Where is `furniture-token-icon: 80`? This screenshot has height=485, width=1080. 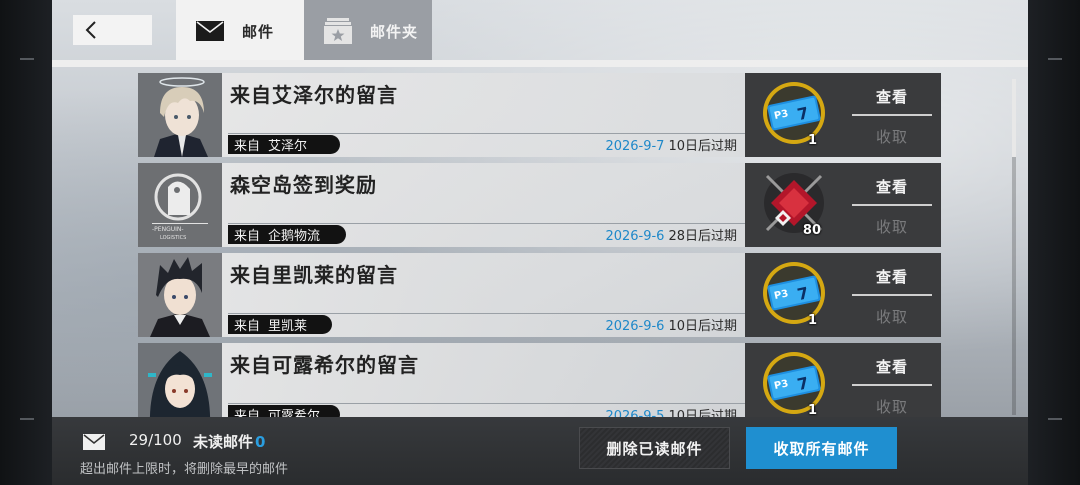
furniture-token-icon: 80 is located at coordinates (794, 205).